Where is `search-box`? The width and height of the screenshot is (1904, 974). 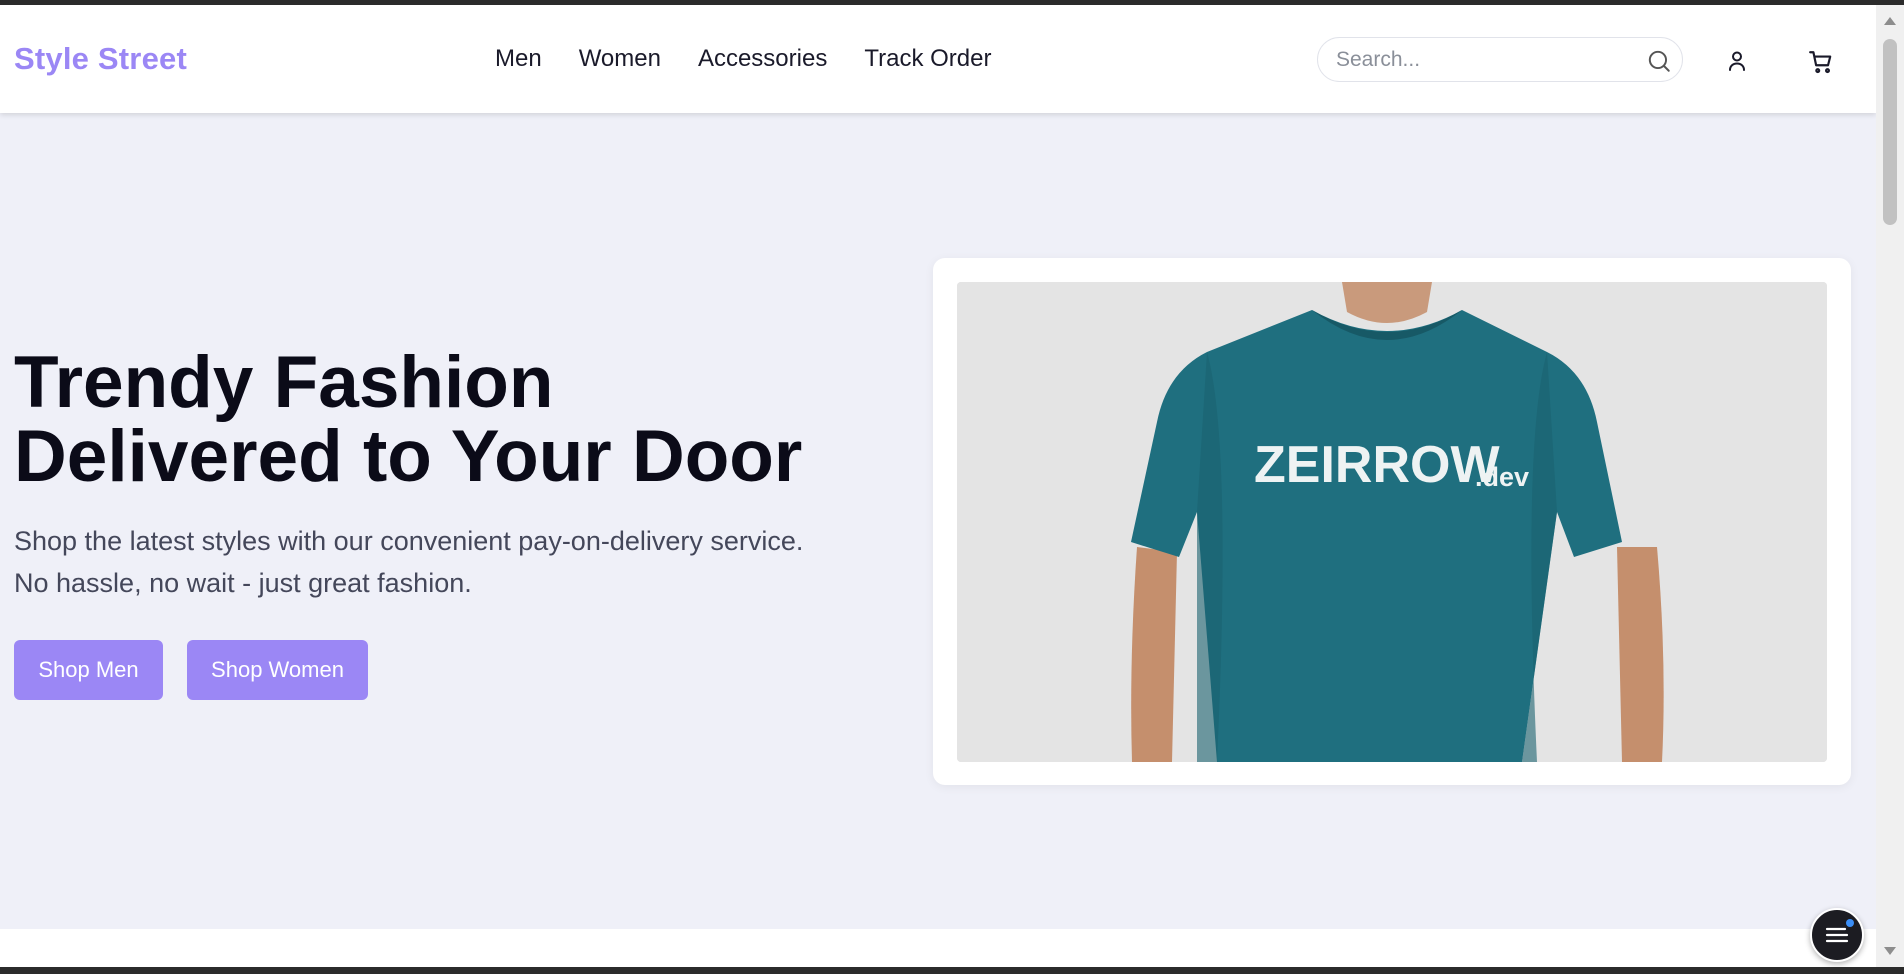 search-box is located at coordinates (1500, 59).